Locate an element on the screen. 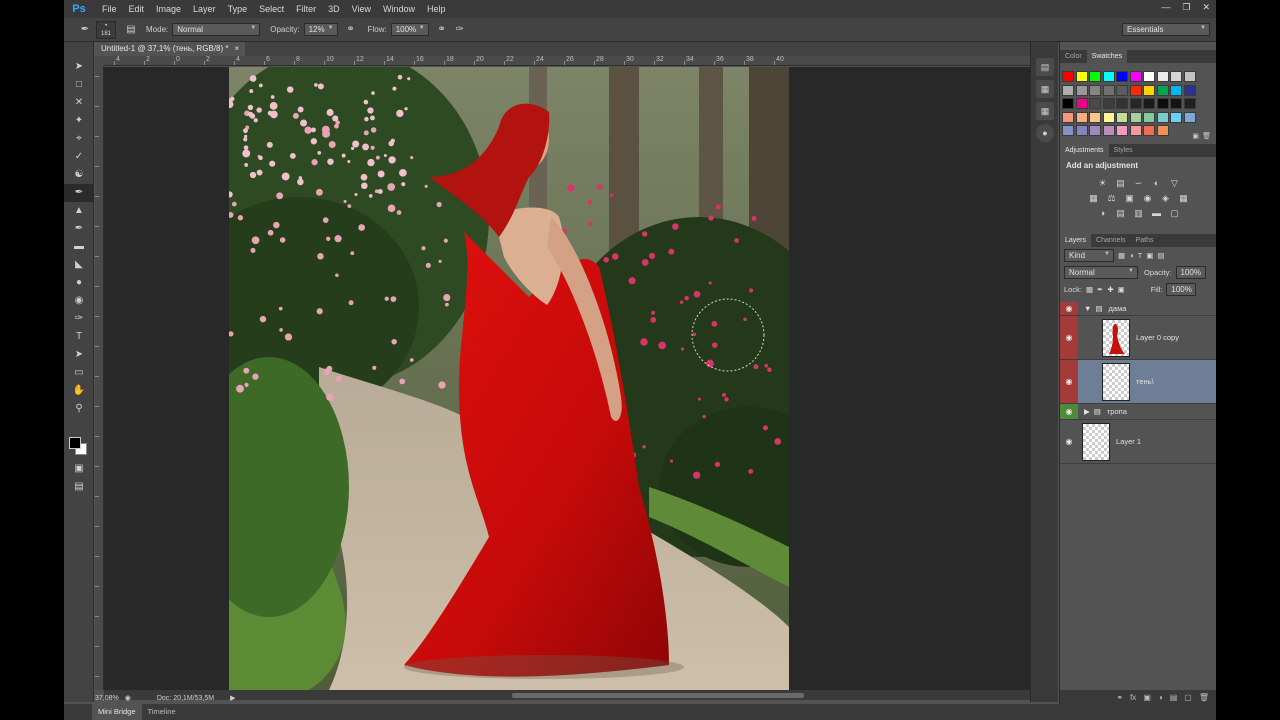 Image resolution: width=1280 pixels, height=720 pixels. foreground-color-swatch is located at coordinates (75, 443).